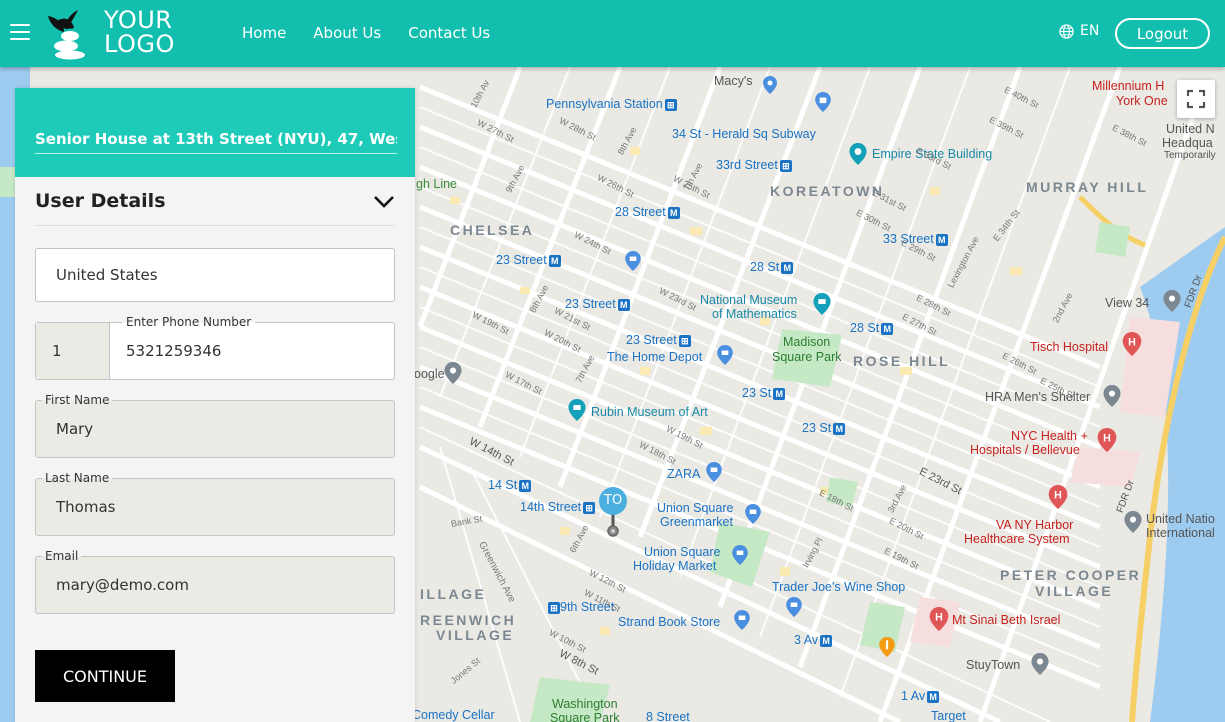 The image size is (1225, 722). Describe the element at coordinates (654, 357) in the screenshot. I see `poi-label: The Home Depot` at that location.